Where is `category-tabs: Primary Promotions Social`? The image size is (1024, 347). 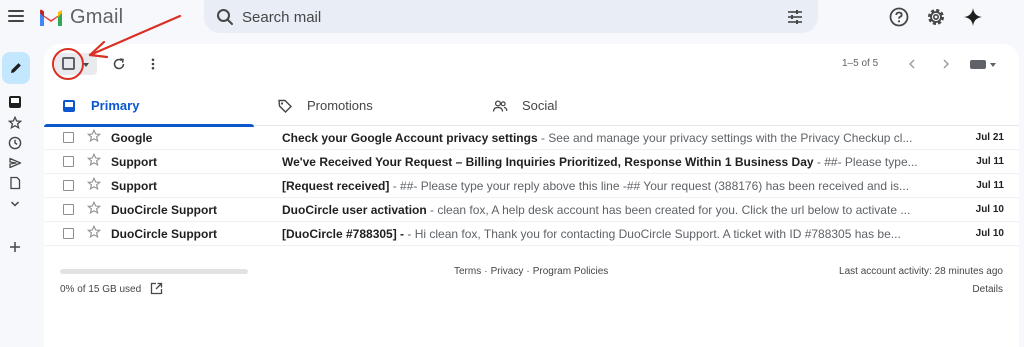 category-tabs: Primary Promotions Social is located at coordinates (531, 107).